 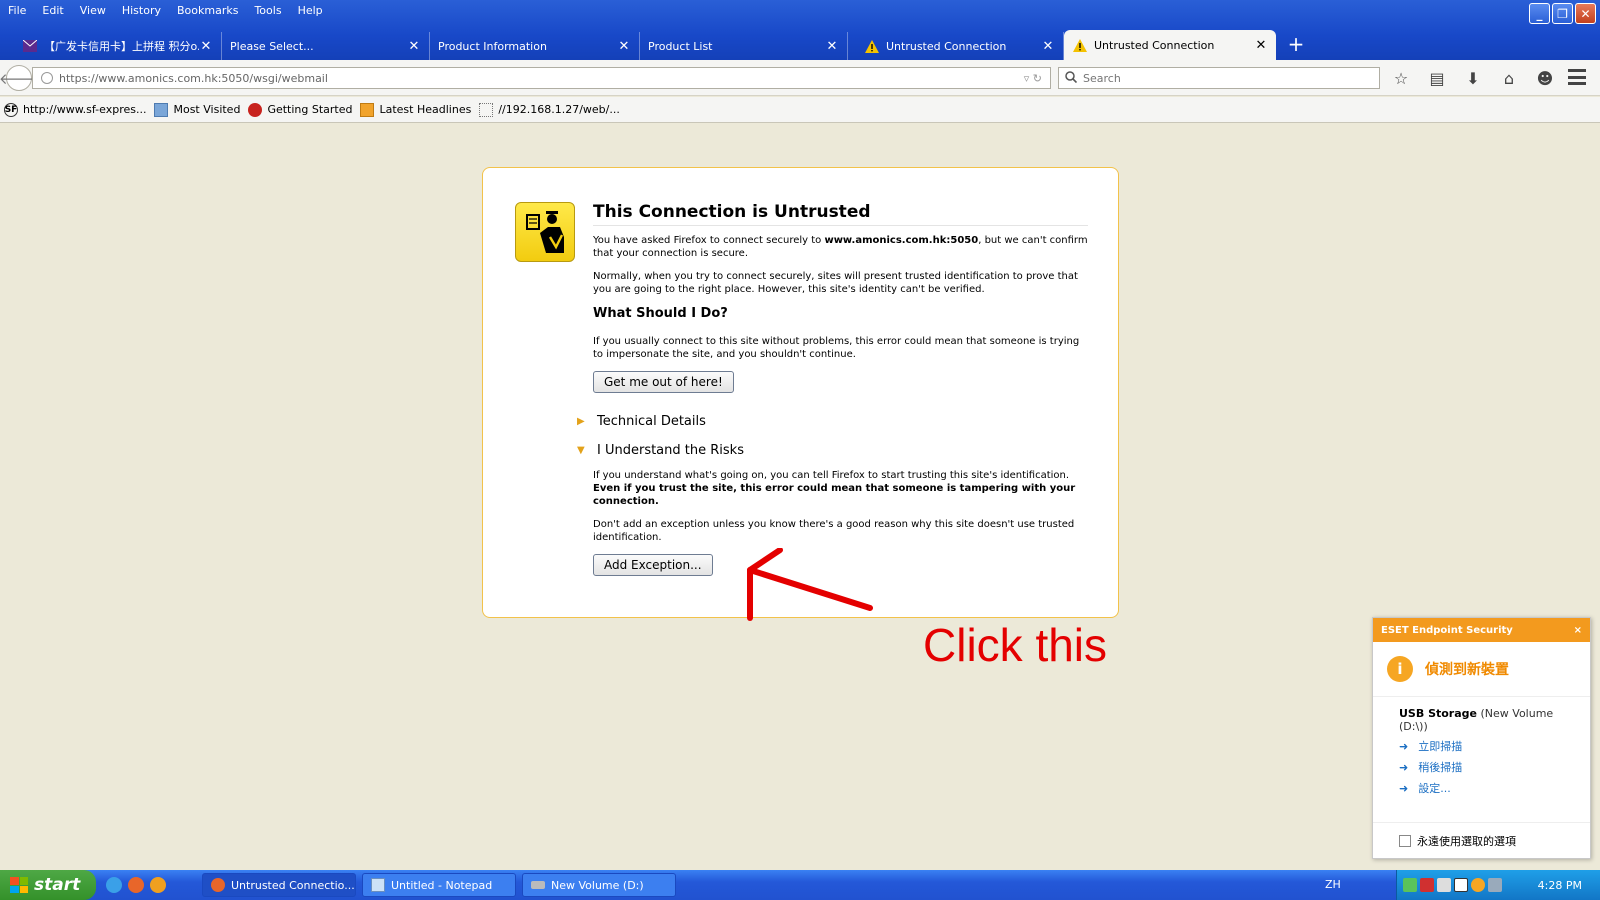 What do you see at coordinates (442, 885) in the screenshot?
I see `task-label: Untitled - Notepad` at bounding box center [442, 885].